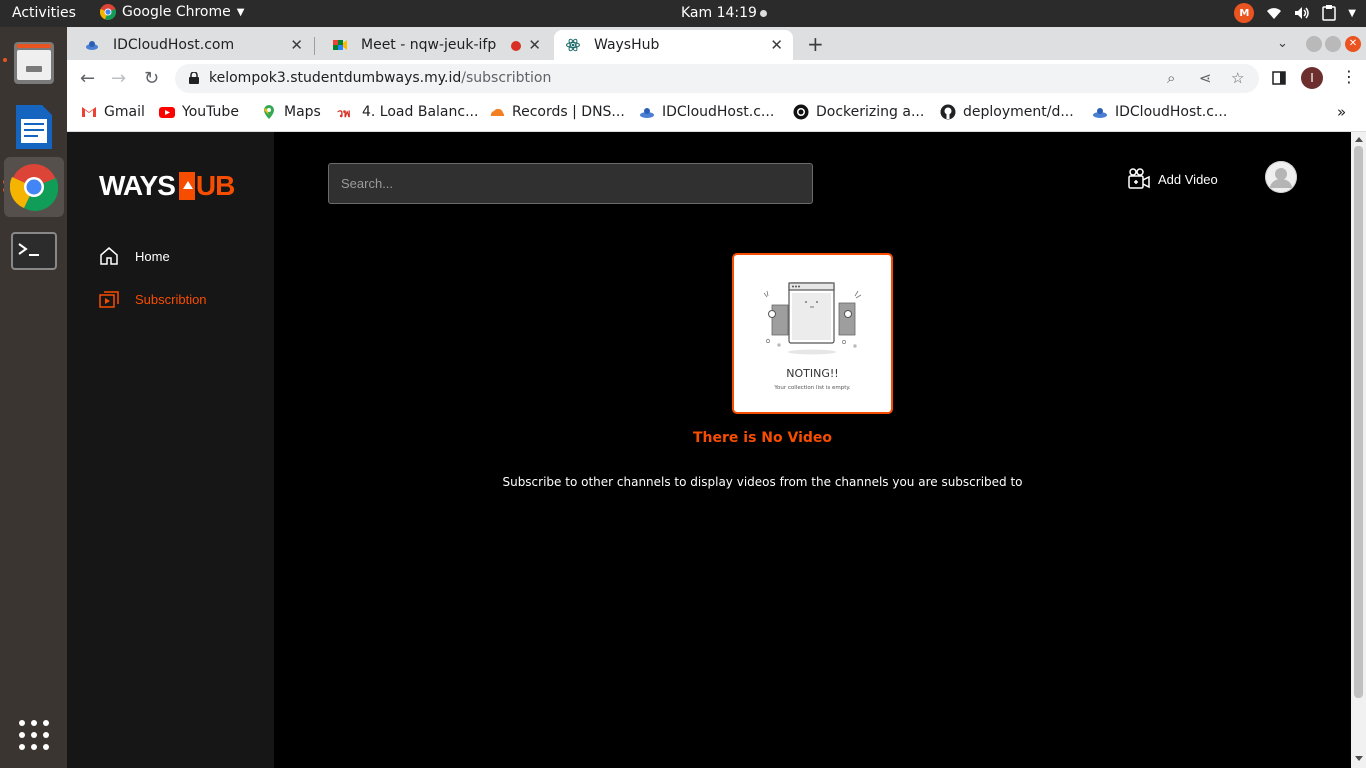 Image resolution: width=1366 pixels, height=768 pixels. I want to click on minimize-button, so click(1314, 44).